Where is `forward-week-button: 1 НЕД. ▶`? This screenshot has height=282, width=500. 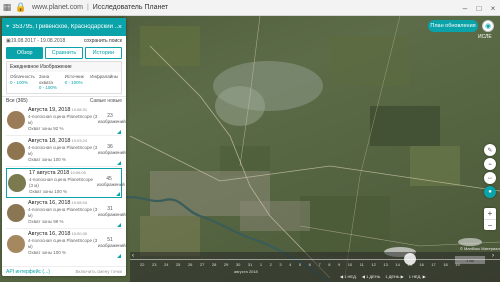 forward-week-button: 1 НЕД. ▶ is located at coordinates (417, 276).